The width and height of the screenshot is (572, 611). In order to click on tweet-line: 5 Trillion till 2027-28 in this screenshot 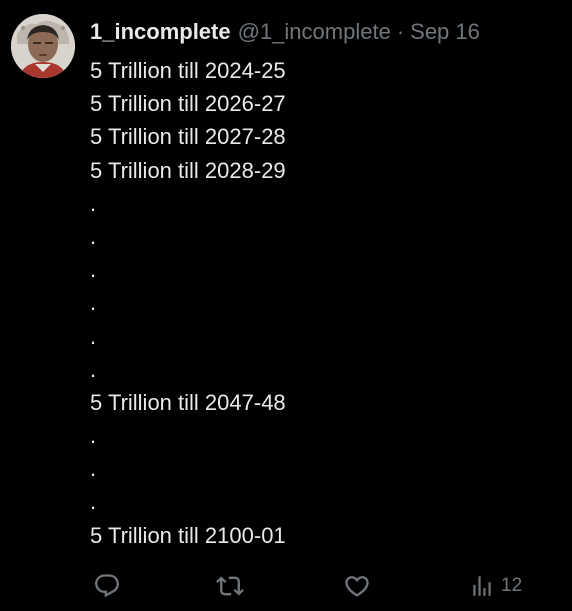, I will do `click(188, 137)`.